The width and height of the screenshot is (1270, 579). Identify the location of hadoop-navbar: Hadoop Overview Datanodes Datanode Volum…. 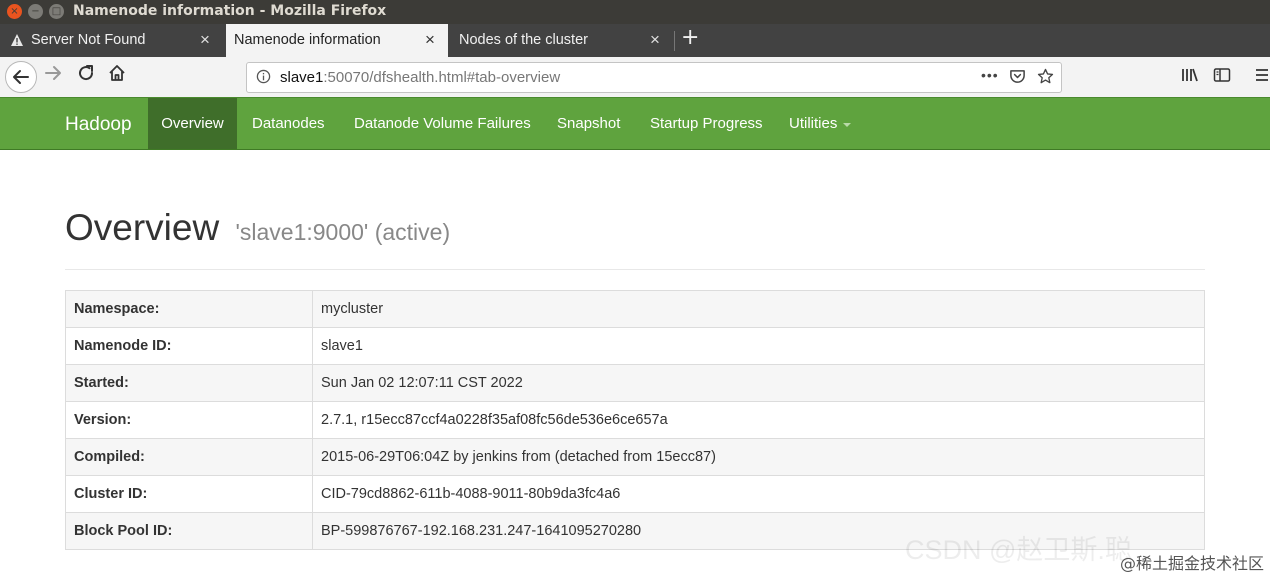
(635, 123).